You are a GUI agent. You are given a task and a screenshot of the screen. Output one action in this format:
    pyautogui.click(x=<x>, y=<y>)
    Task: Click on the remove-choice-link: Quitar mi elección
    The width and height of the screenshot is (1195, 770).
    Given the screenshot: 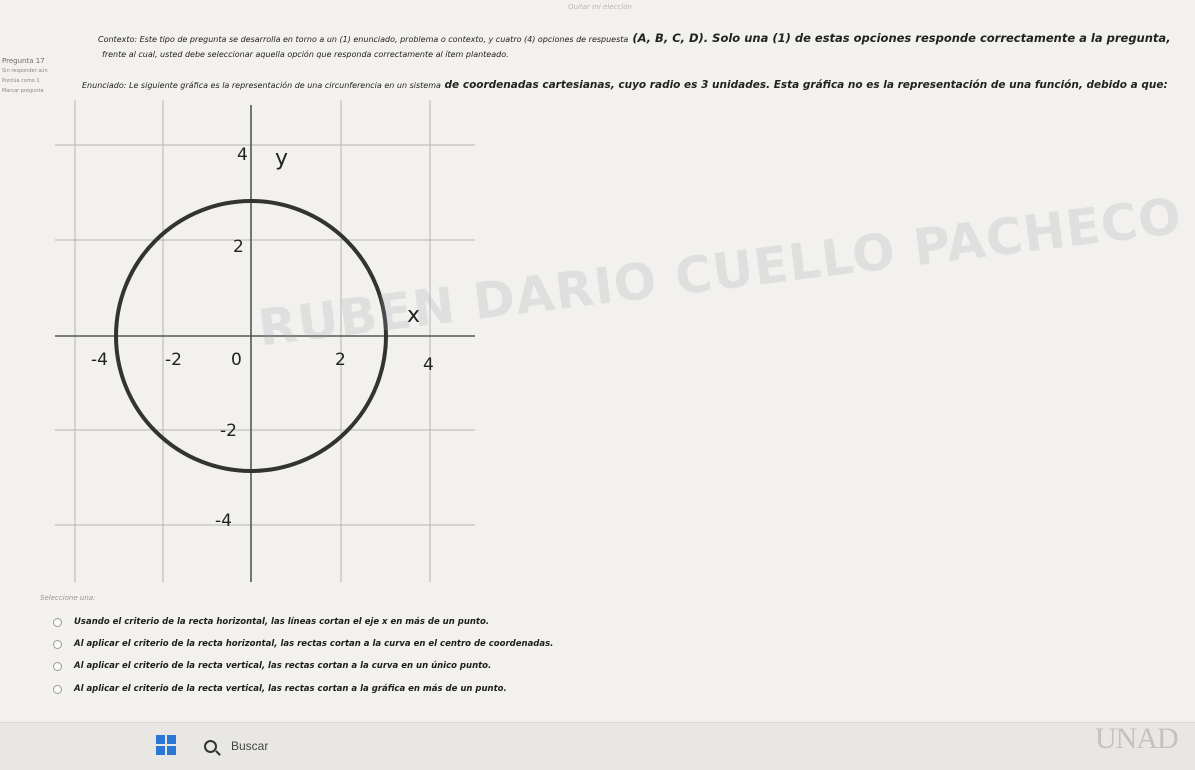 What is the action you would take?
    pyautogui.click(x=600, y=7)
    